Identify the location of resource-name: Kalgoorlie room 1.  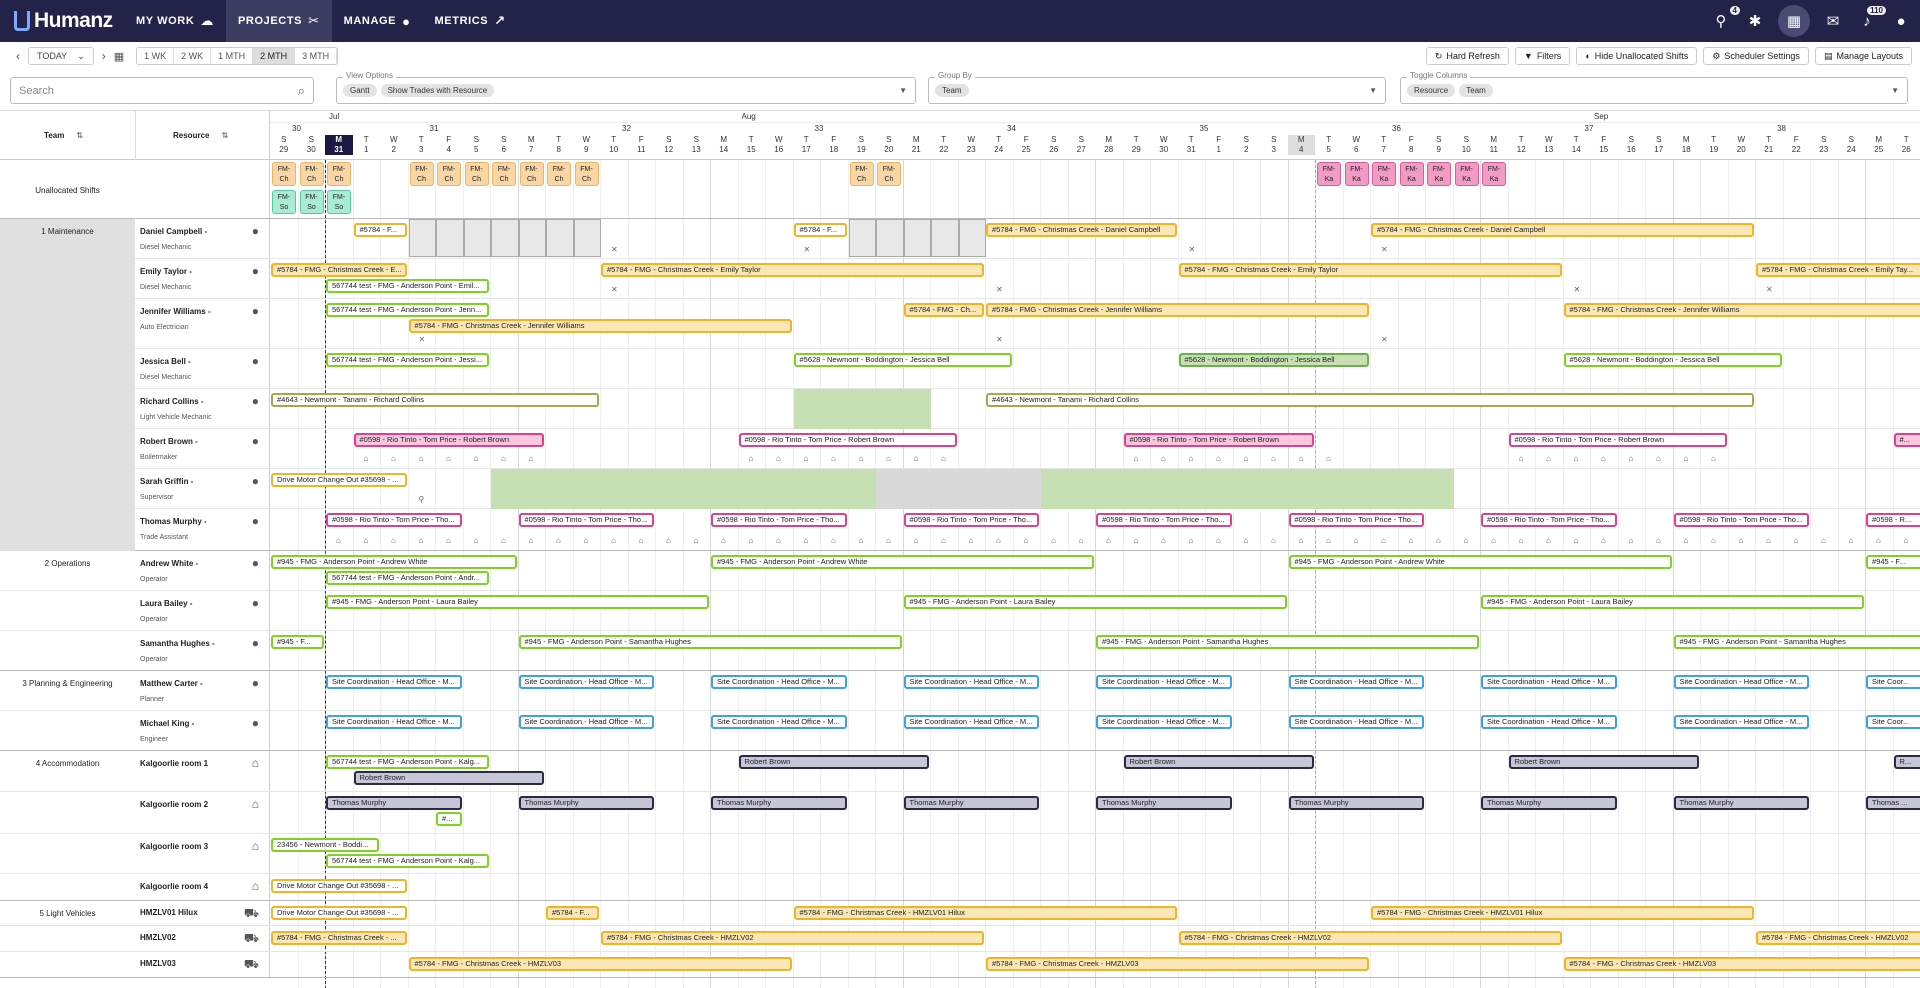
(174, 763).